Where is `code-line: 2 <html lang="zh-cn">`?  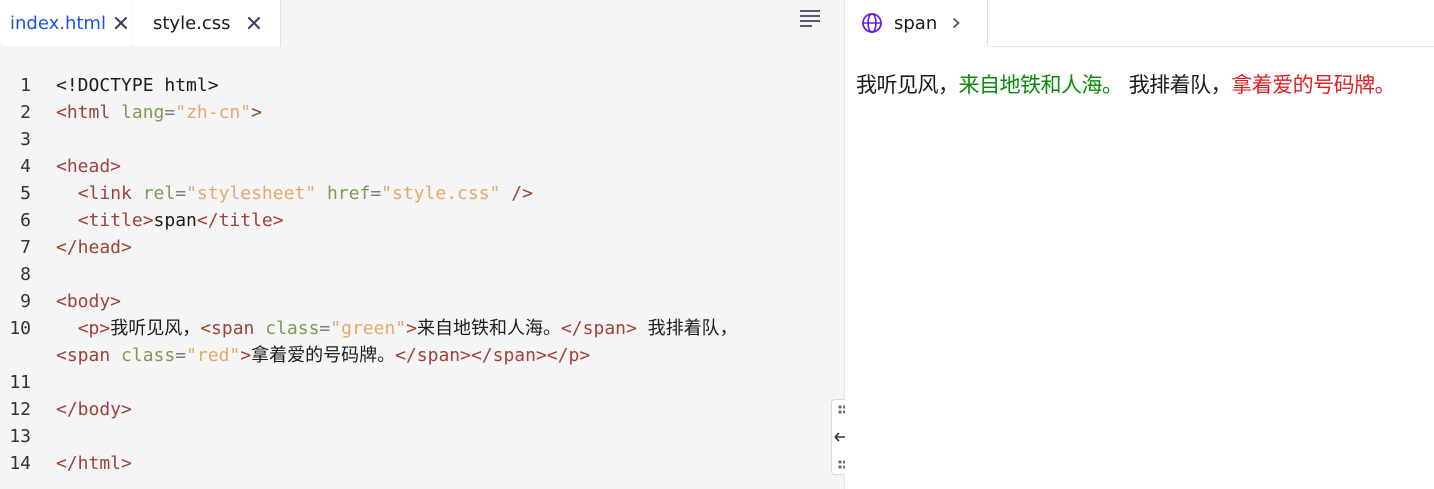 code-line: 2 <html lang="zh-cn"> is located at coordinates (422, 112).